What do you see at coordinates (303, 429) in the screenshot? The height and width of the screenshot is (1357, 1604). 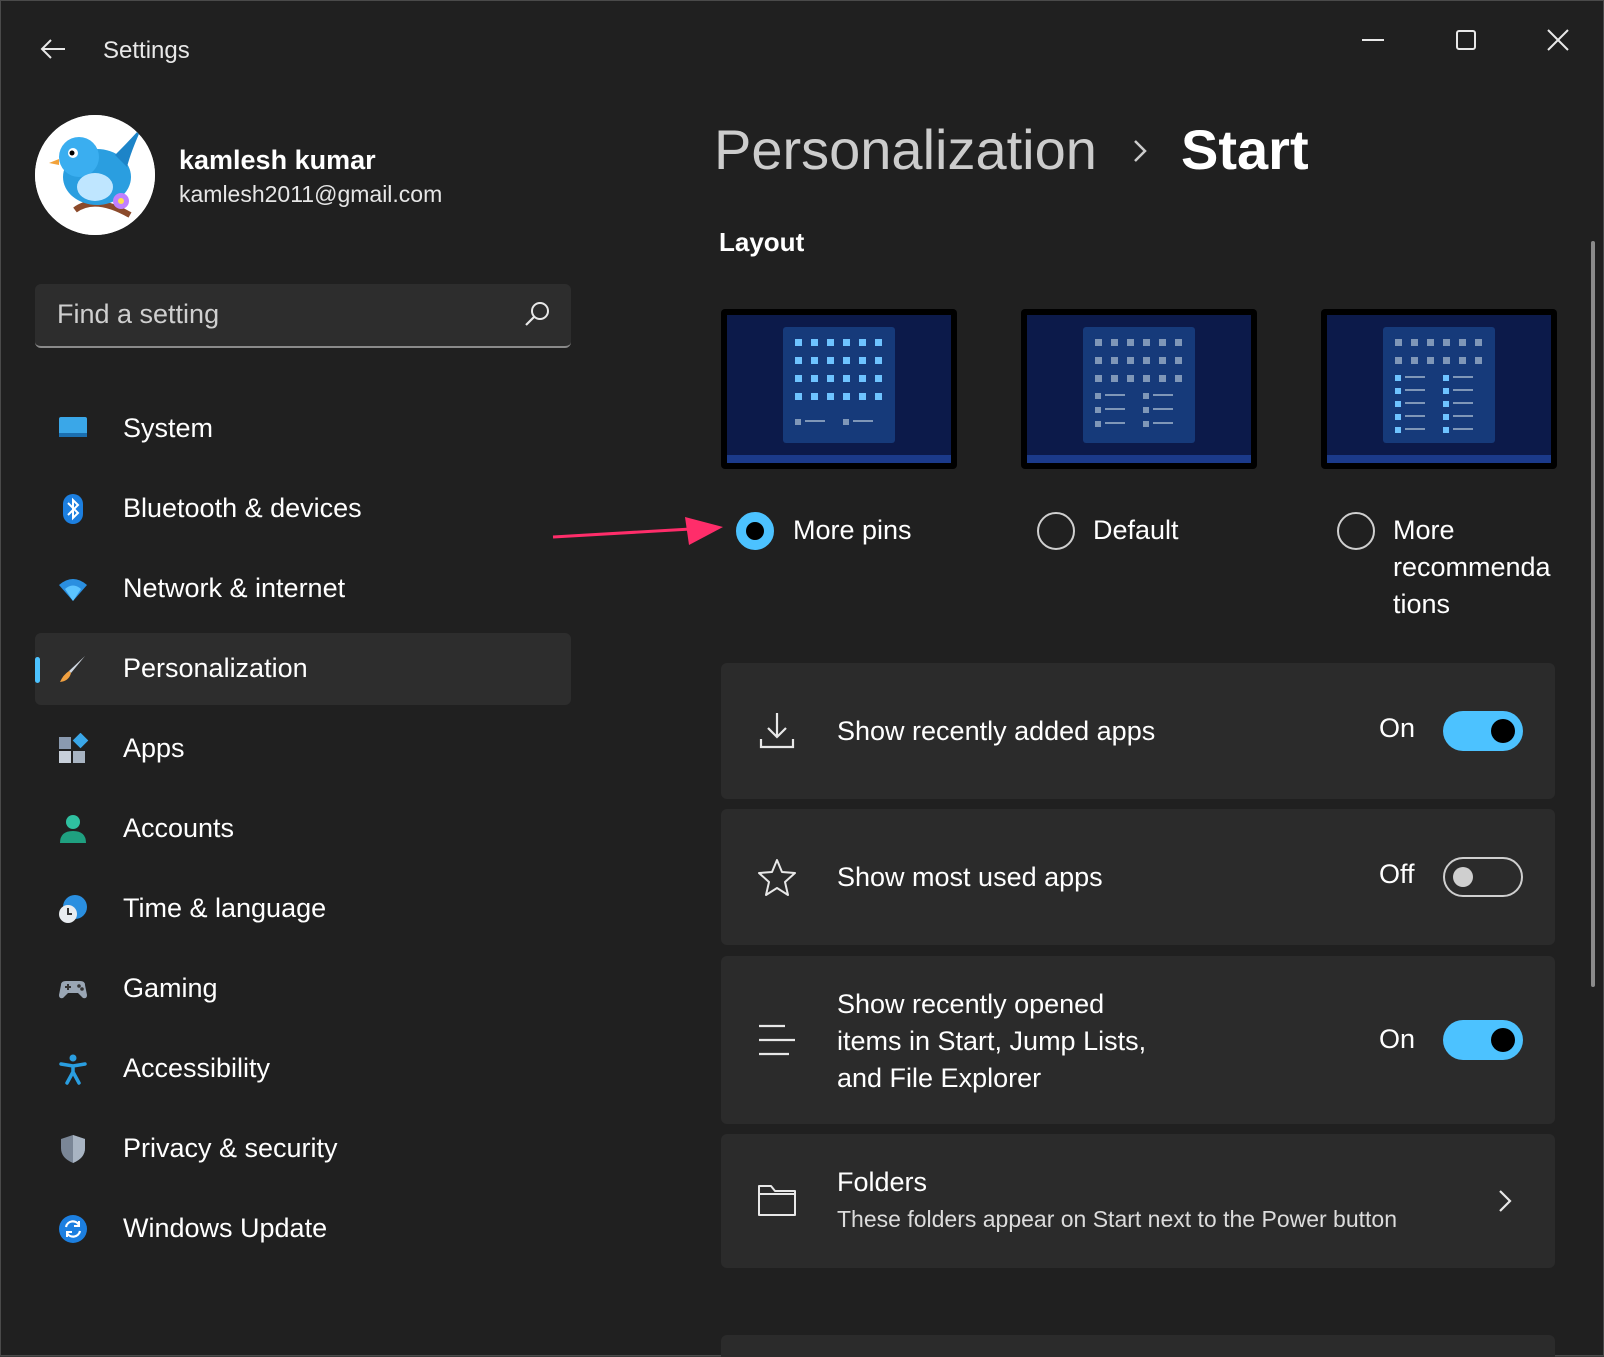 I see `sidebar-item-system: System` at bounding box center [303, 429].